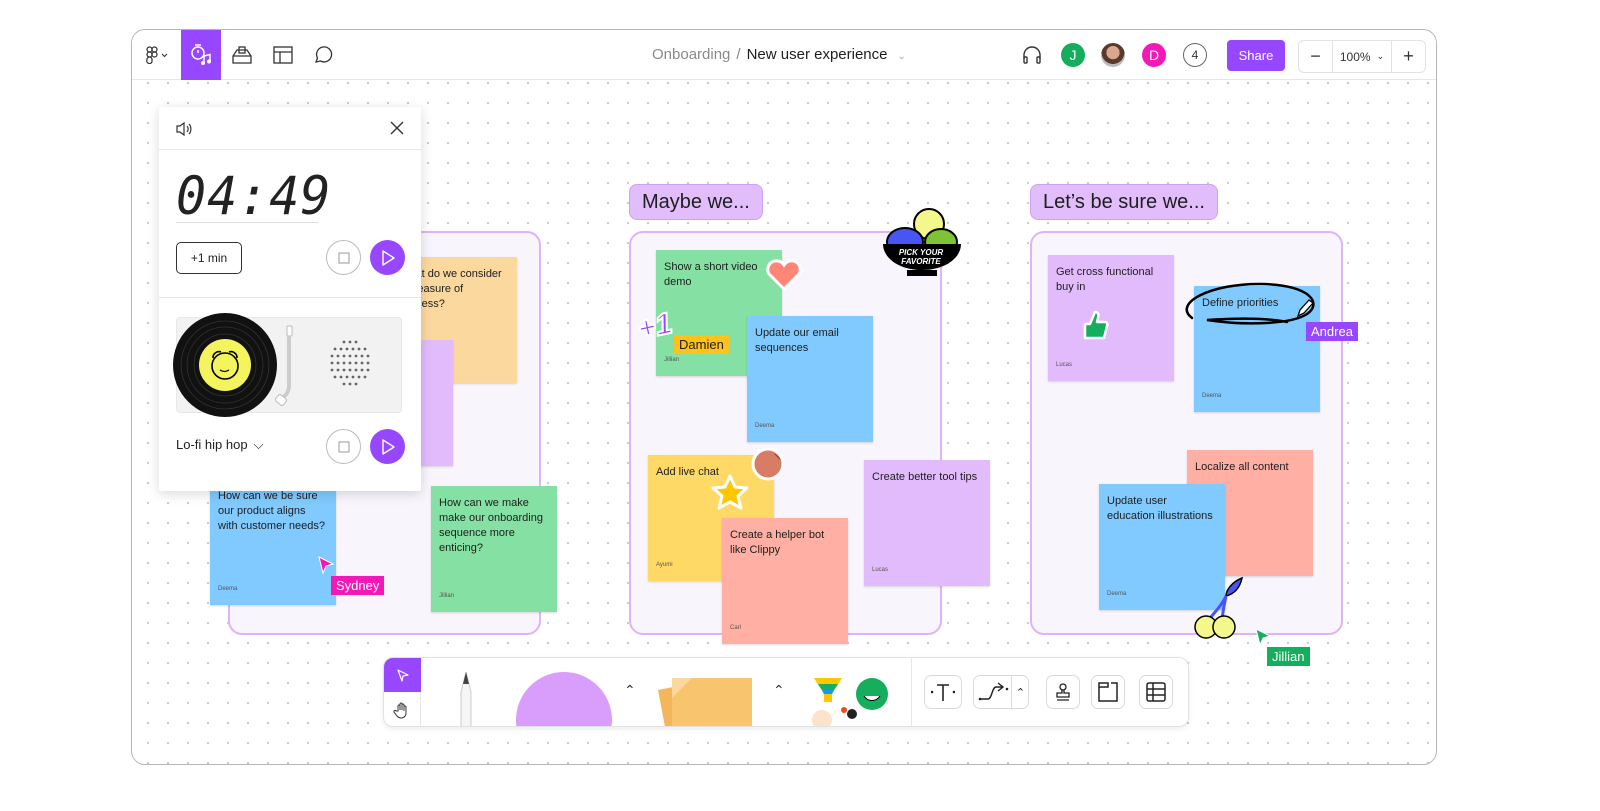 The width and height of the screenshot is (1600, 811). What do you see at coordinates (797, 340) in the screenshot?
I see `sticky-text: Update our email sequences` at bounding box center [797, 340].